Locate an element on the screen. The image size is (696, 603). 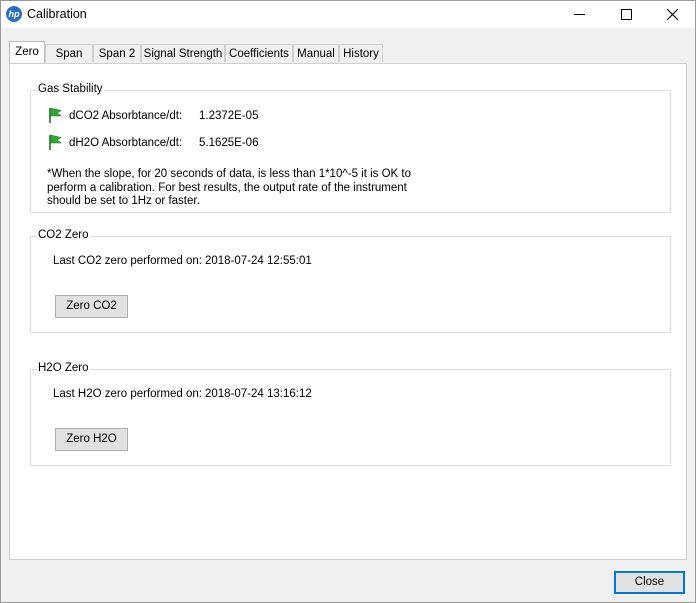
hp-logo-icon: hp is located at coordinates (14, 14).